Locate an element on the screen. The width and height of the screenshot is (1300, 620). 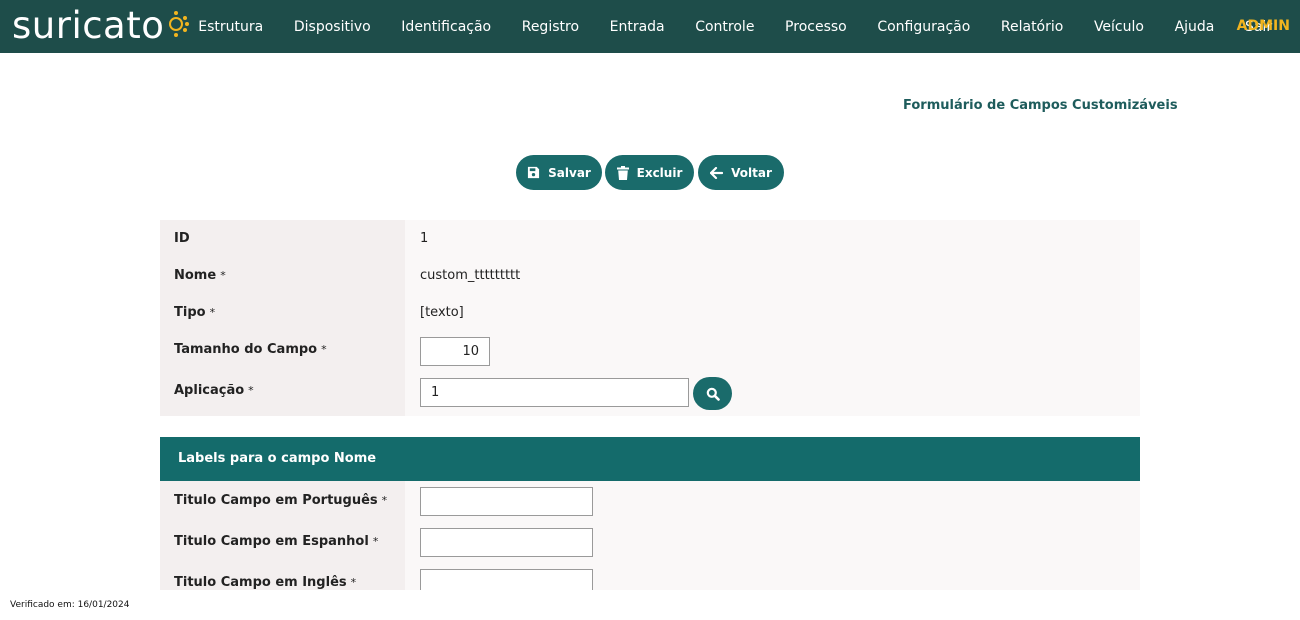
titulo-portugues-input is located at coordinates (506, 501).